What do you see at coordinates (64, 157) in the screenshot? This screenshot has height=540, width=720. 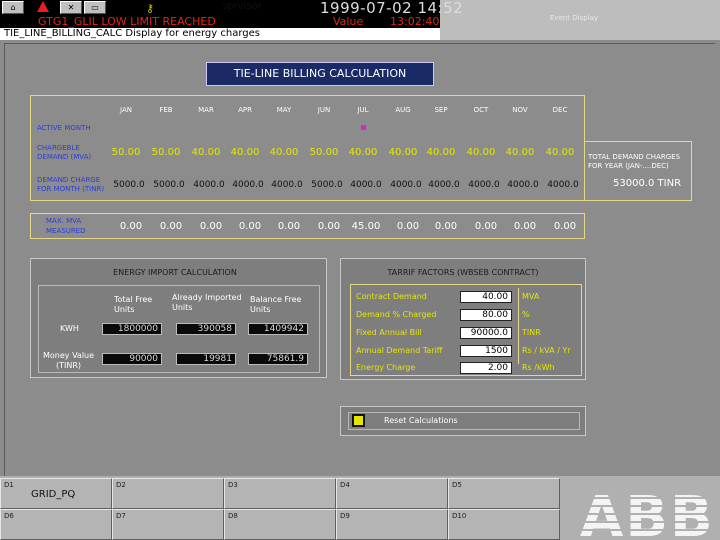 I see `row-label-chargeable: DEMAND (MVA)` at bounding box center [64, 157].